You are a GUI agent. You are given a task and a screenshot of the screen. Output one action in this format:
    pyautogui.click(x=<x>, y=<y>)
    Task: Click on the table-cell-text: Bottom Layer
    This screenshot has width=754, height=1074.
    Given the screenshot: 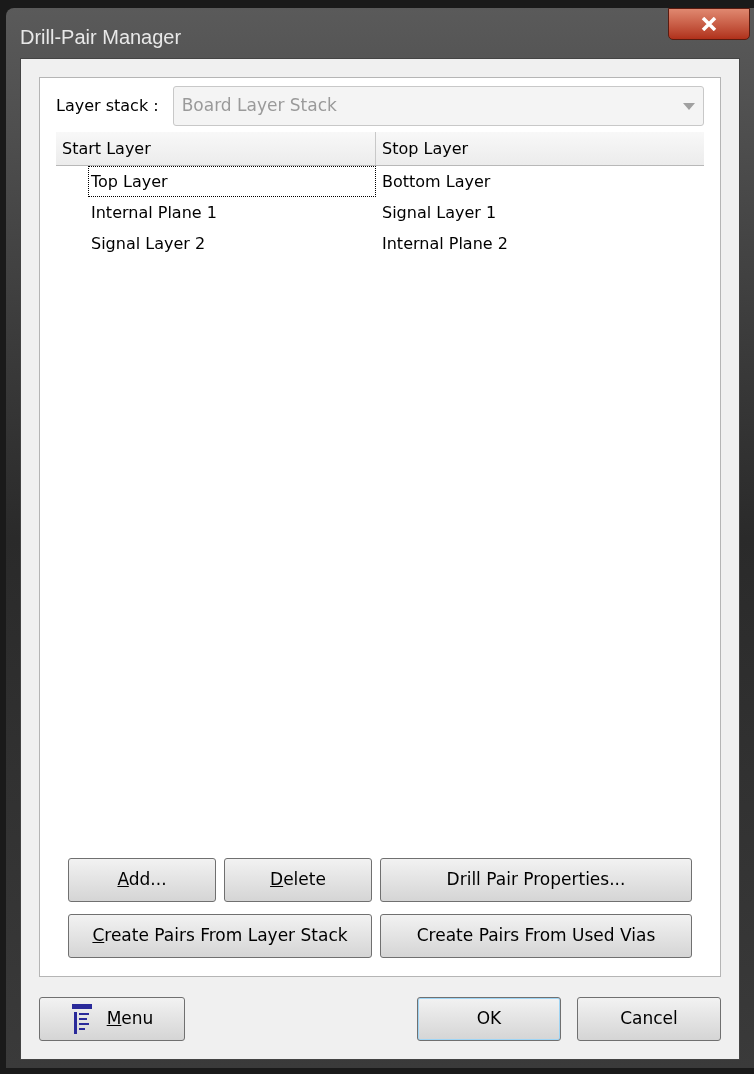 What is the action you would take?
    pyautogui.click(x=436, y=181)
    